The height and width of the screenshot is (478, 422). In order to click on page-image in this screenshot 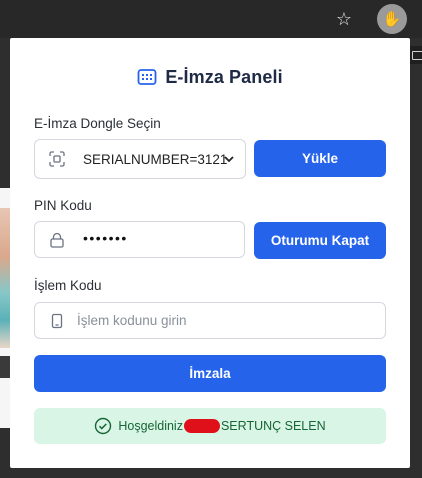, I will do `click(5, 278)`.